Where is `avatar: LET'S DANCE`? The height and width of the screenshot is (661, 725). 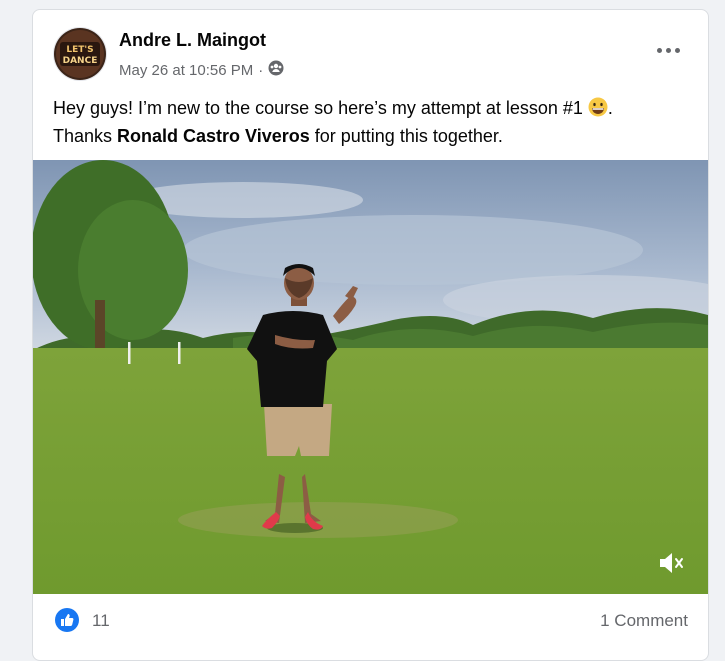 avatar: LET'S DANCE is located at coordinates (80, 54).